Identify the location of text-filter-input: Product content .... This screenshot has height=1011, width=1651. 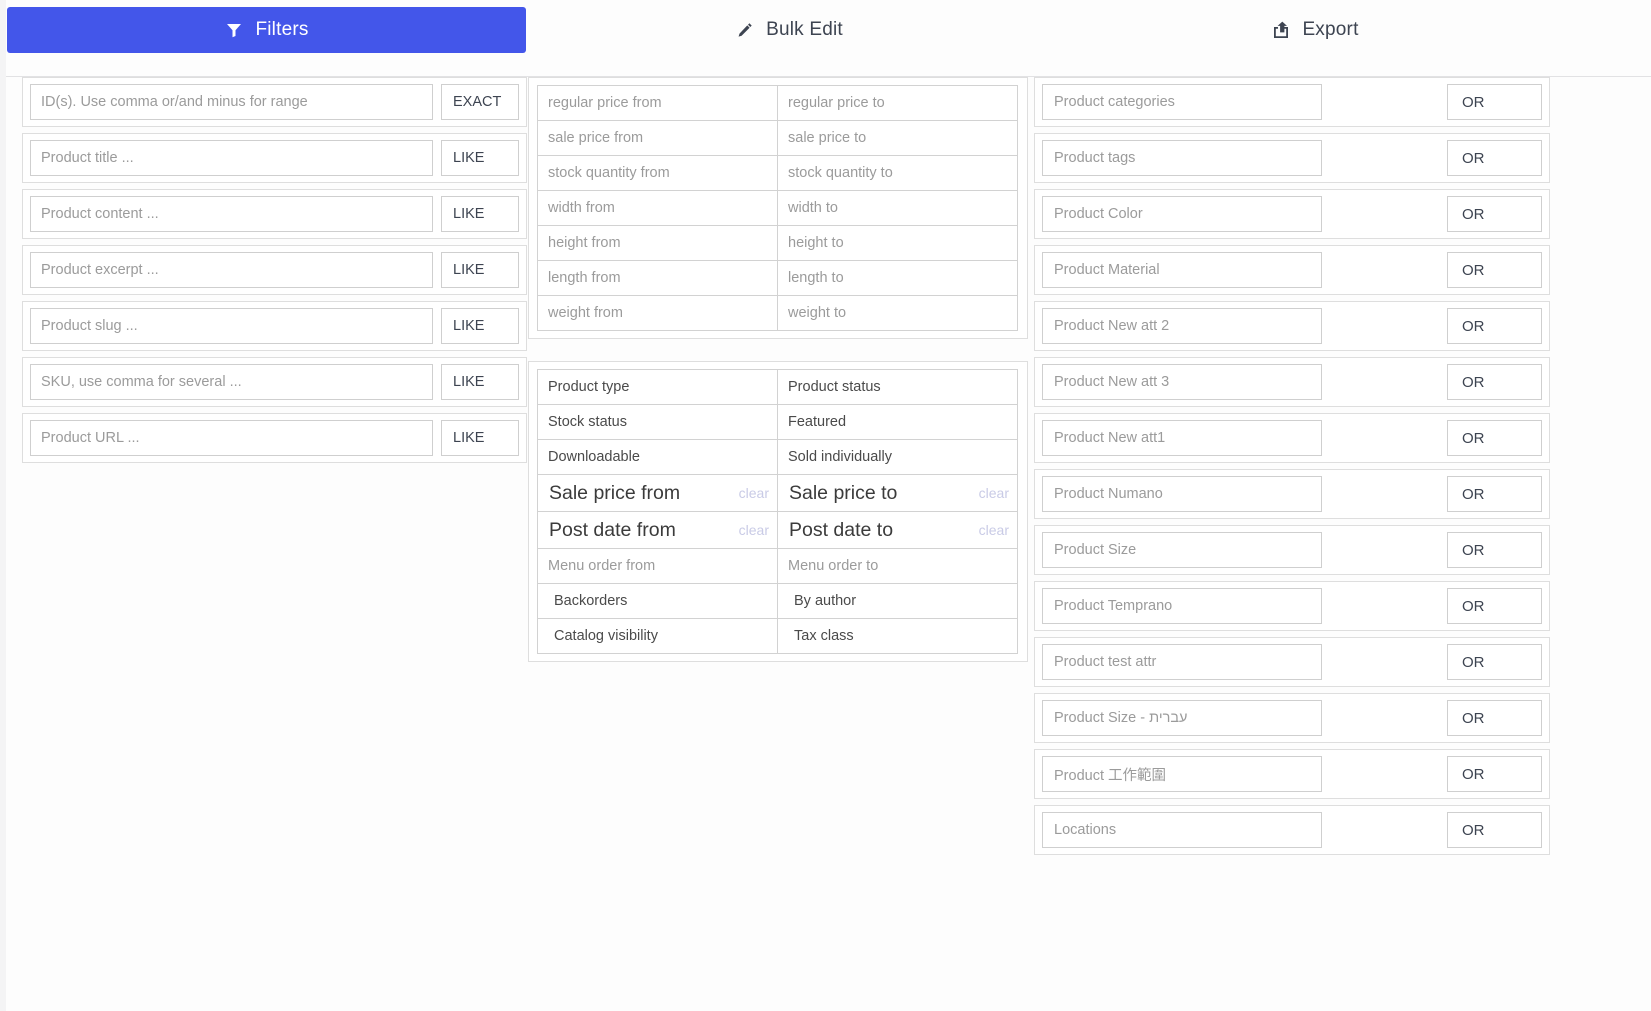
(231, 214).